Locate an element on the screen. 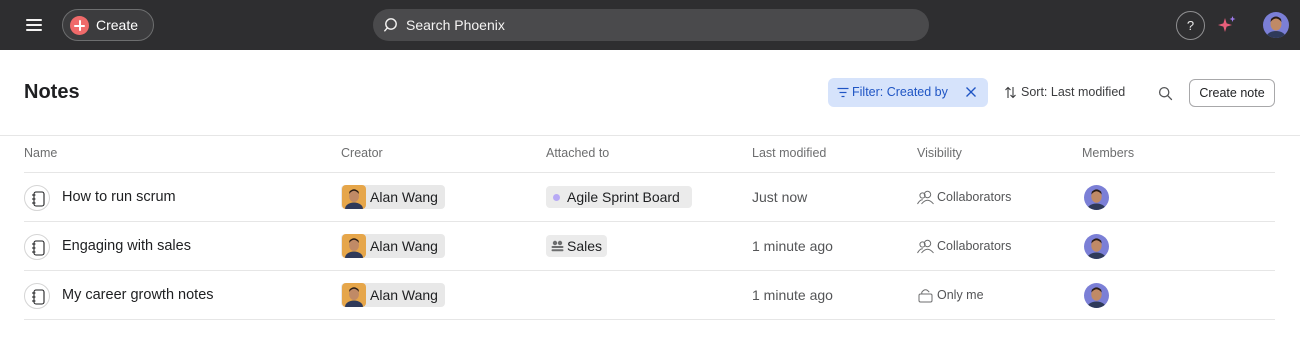 The height and width of the screenshot is (349, 1300). close-icon is located at coordinates (971, 92).